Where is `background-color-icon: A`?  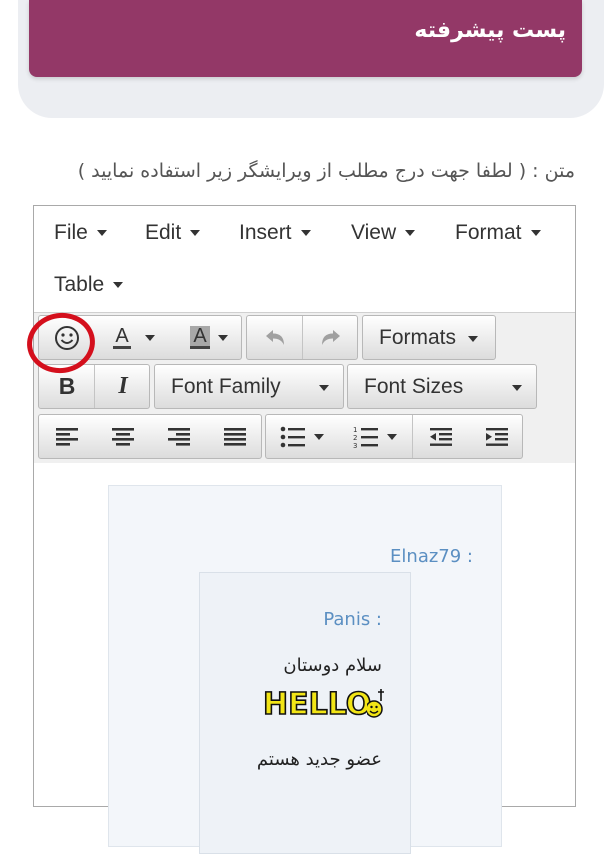 background-color-icon: A is located at coordinates (200, 337).